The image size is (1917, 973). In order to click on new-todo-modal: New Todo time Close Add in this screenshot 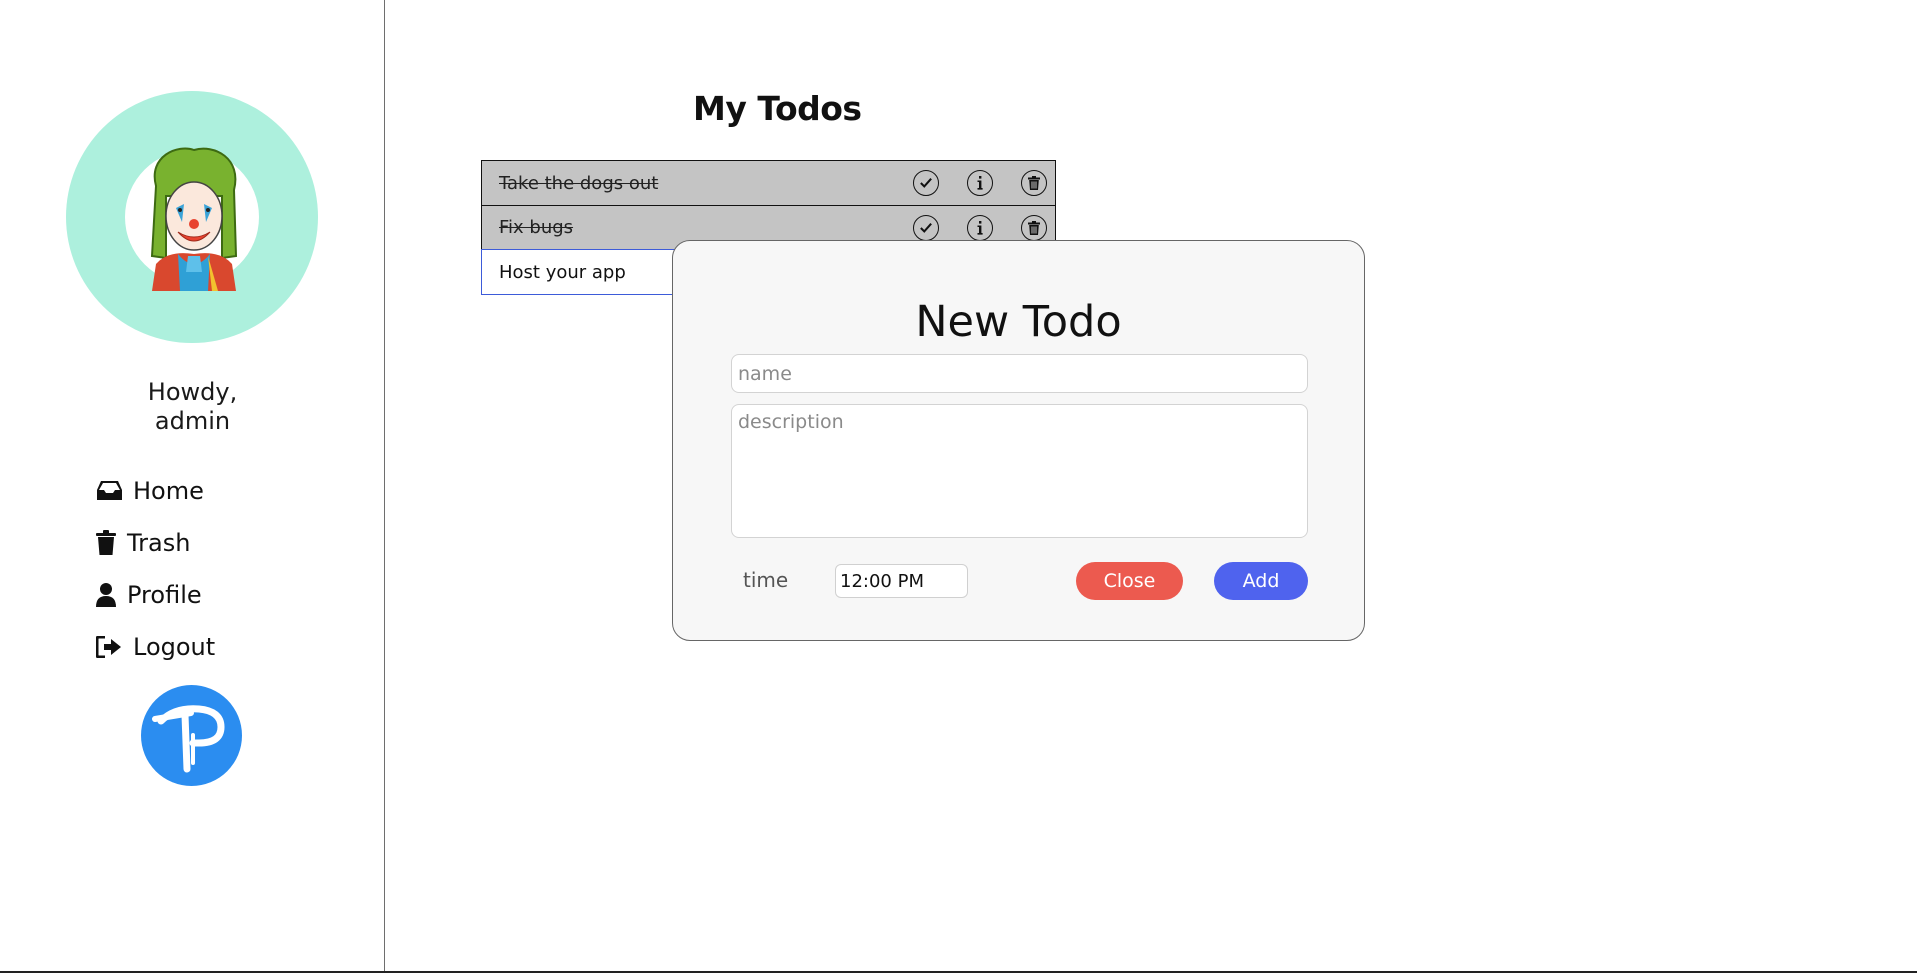, I will do `click(1018, 440)`.